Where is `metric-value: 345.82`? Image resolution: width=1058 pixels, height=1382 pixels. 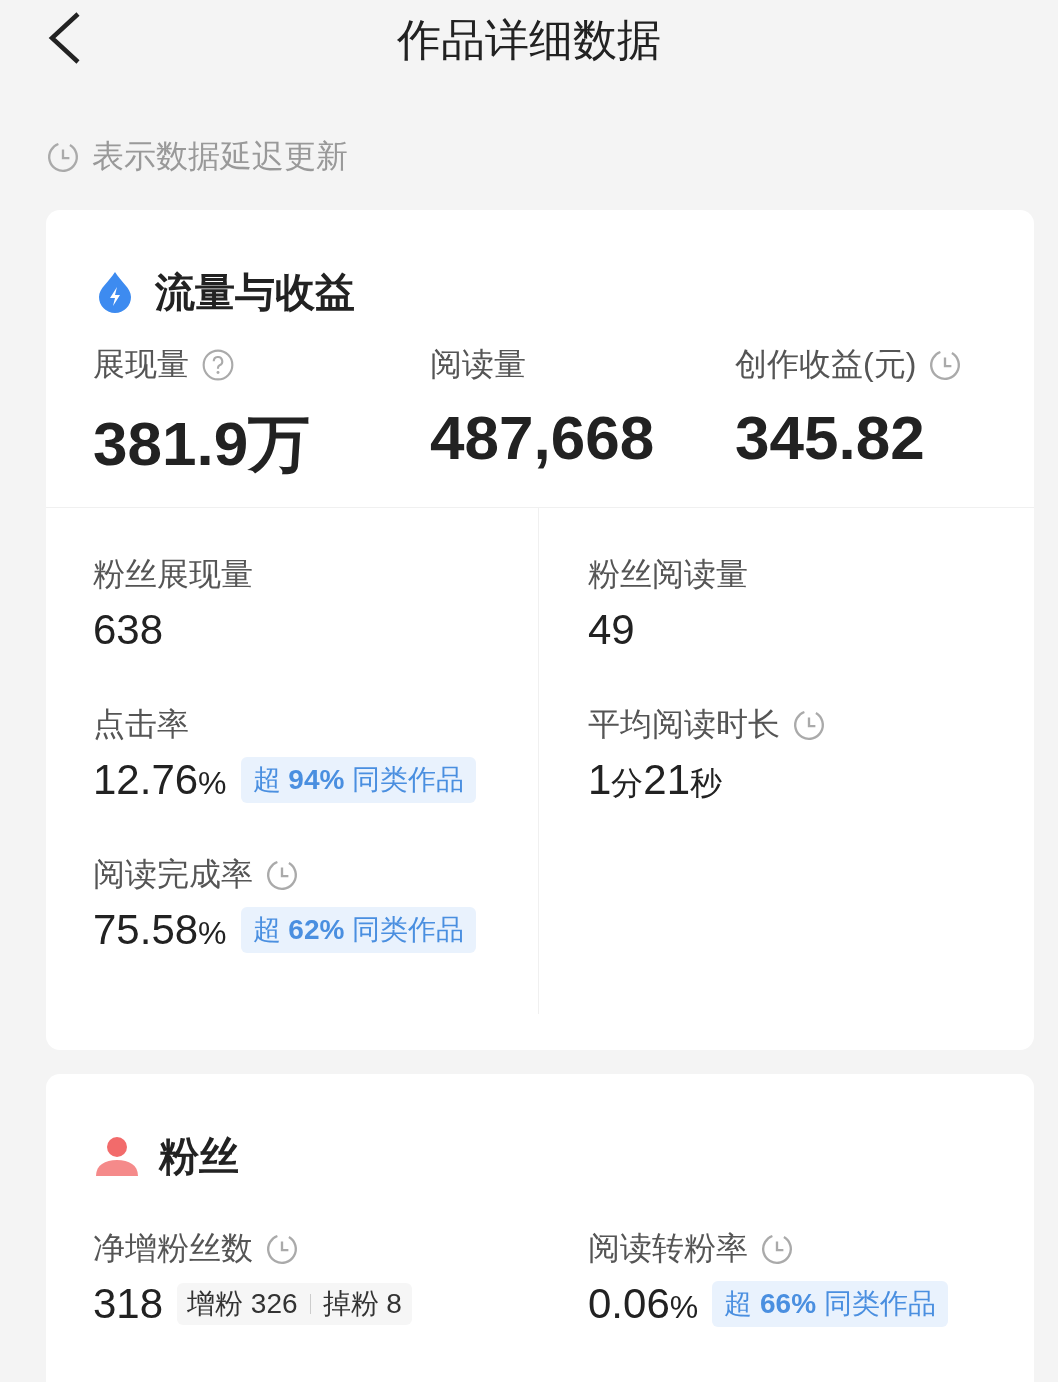
metric-value: 345.82 is located at coordinates (830, 437).